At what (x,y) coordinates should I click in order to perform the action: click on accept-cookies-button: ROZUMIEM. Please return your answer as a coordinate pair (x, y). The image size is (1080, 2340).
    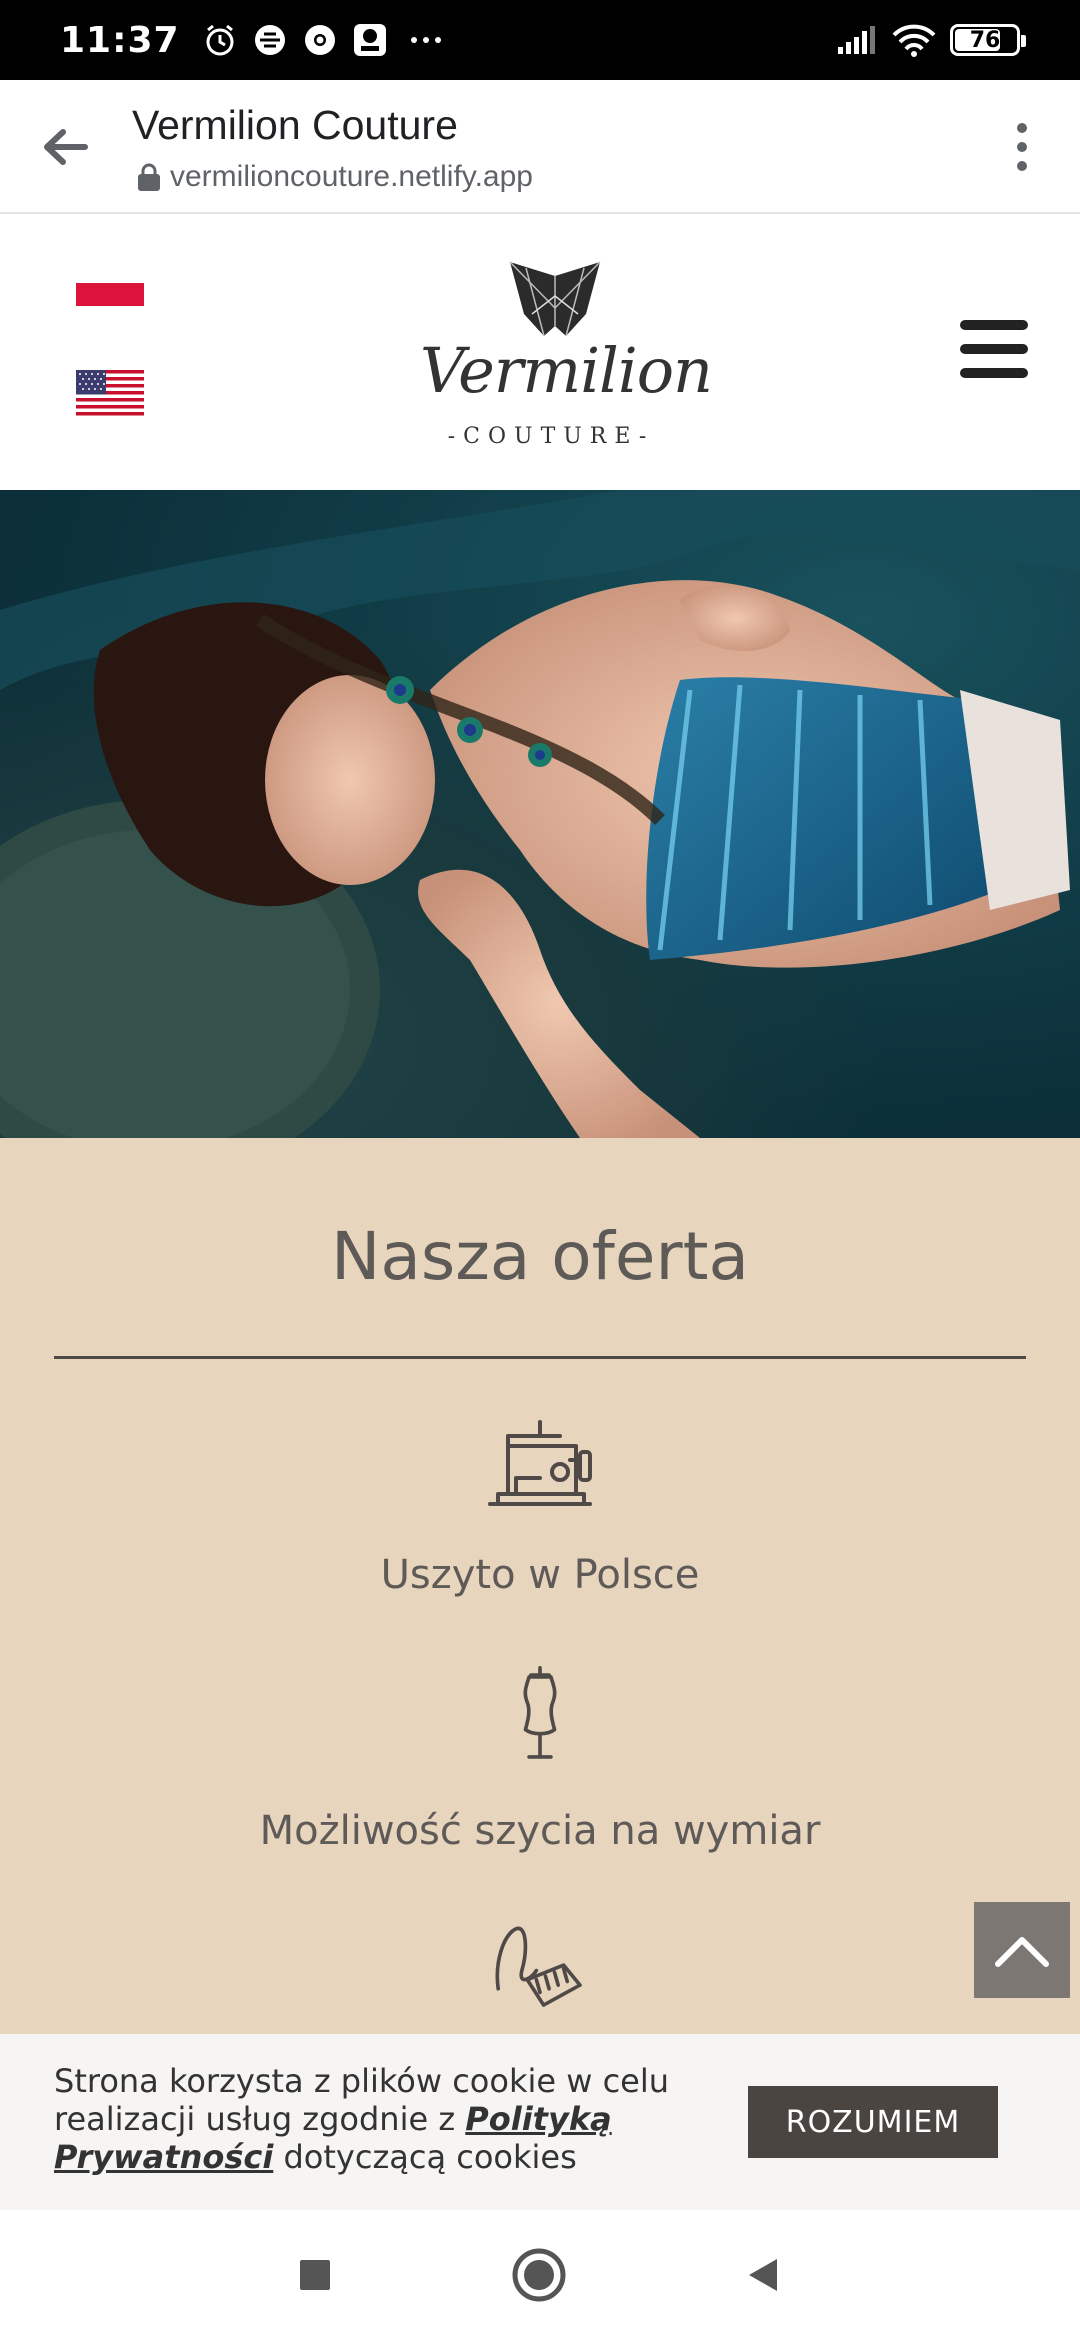
    Looking at the image, I should click on (873, 2122).